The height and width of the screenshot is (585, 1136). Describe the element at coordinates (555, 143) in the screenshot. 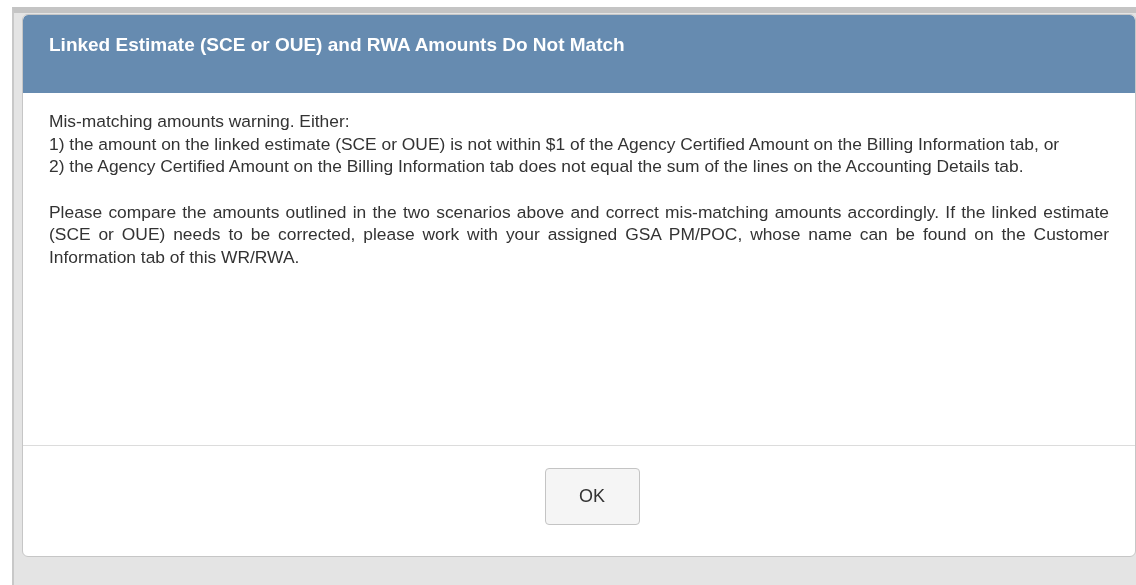

I see `message-text: 1) the amount on the linked estimate (SCE or OUE) is not within $1 of the Agency Certified Amount on the Billing Information tab, or` at that location.